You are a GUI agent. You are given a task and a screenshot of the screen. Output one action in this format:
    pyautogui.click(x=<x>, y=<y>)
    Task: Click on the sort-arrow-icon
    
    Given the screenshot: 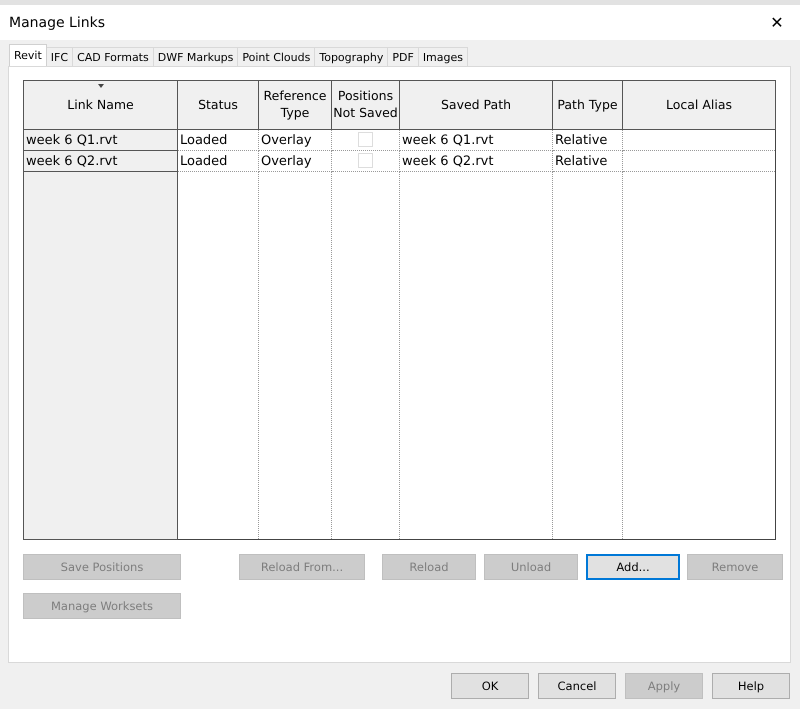 What is the action you would take?
    pyautogui.click(x=101, y=86)
    